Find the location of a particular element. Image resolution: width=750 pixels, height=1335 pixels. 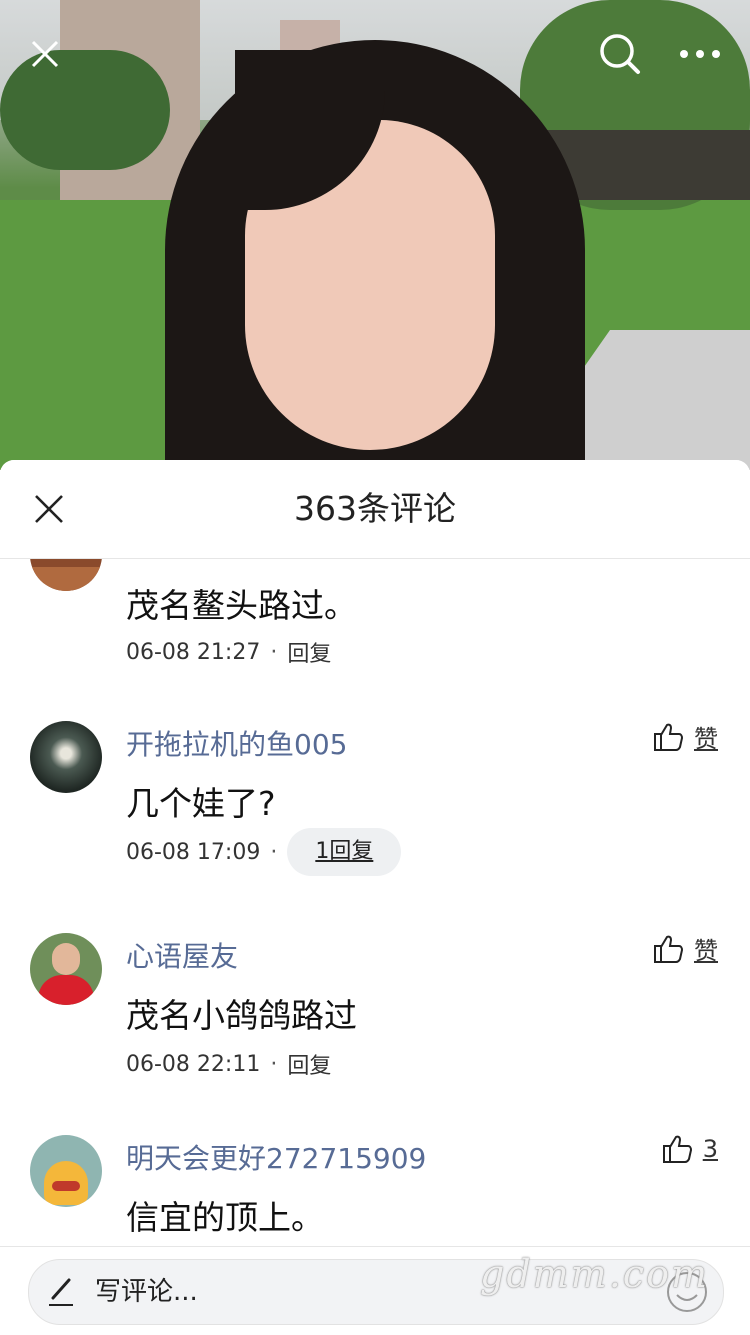

like-button: 3 is located at coordinates (689, 1149).